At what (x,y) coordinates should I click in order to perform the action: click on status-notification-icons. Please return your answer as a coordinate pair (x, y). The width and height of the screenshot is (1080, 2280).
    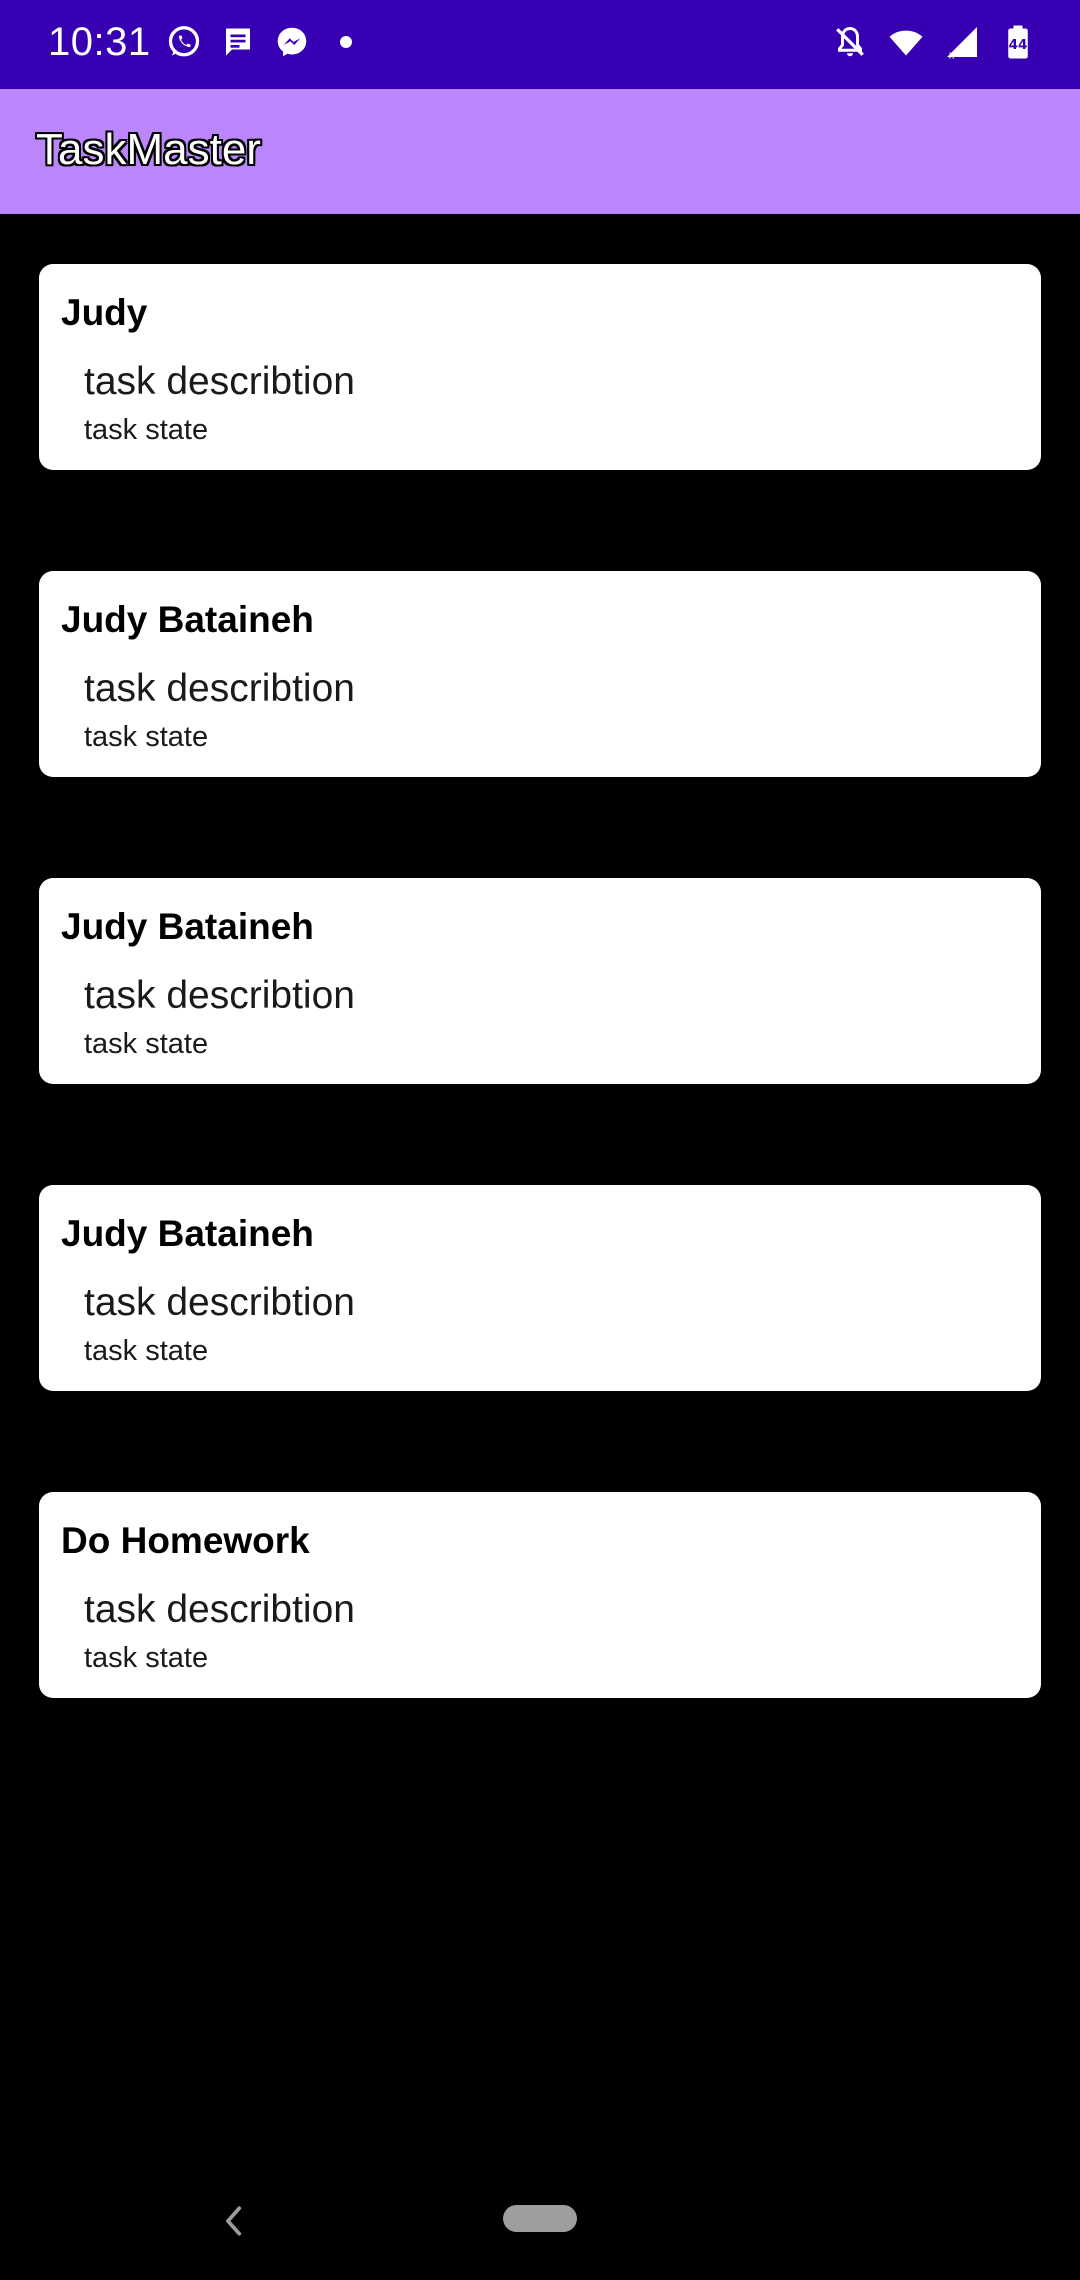
    Looking at the image, I should click on (265, 42).